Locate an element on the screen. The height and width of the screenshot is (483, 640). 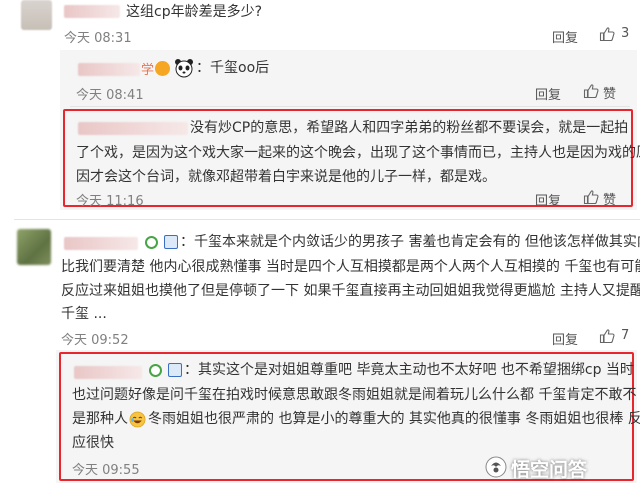
watermark-text: 悟空问答 is located at coordinates (549, 470).